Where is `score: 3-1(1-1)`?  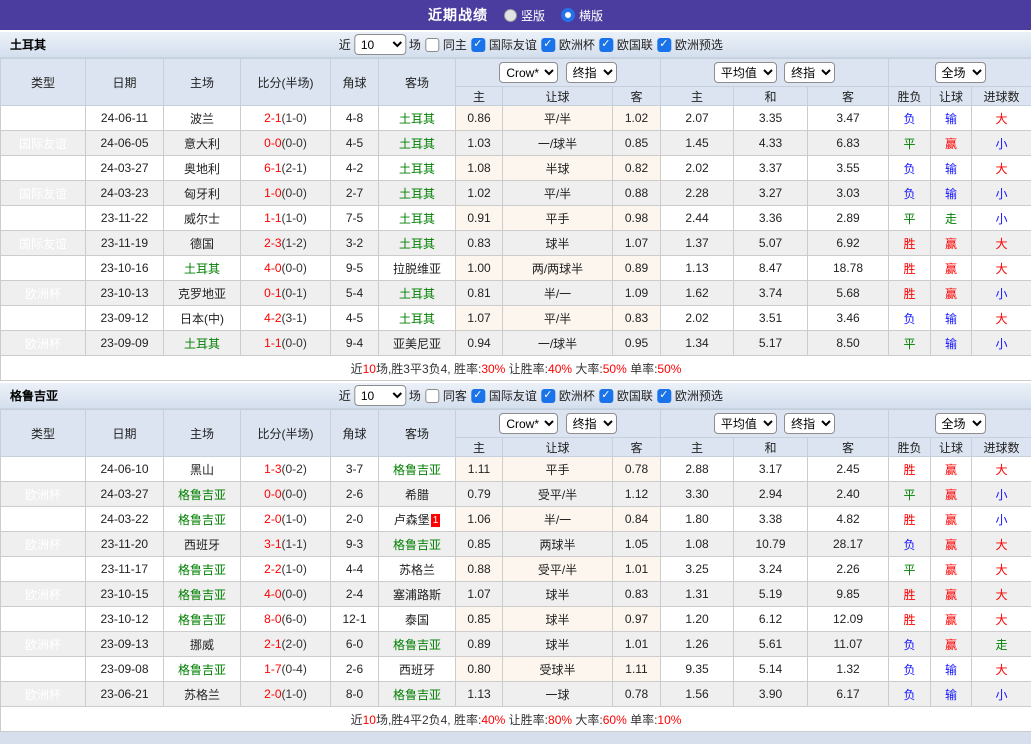 score: 3-1(1-1) is located at coordinates (285, 544).